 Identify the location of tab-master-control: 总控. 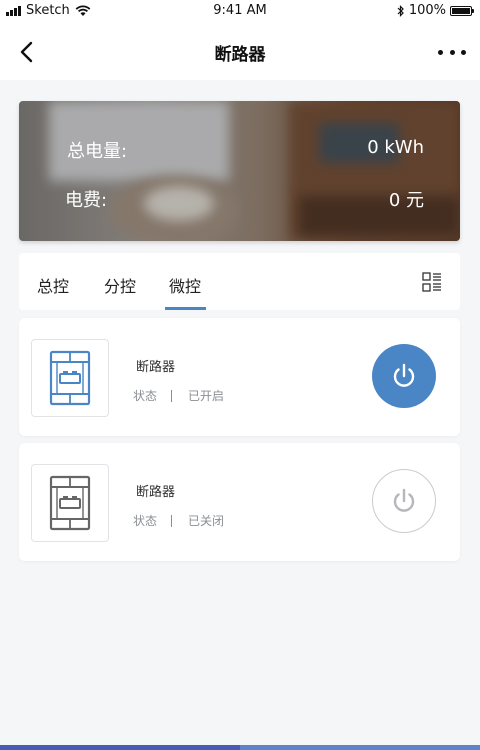
(53, 285).